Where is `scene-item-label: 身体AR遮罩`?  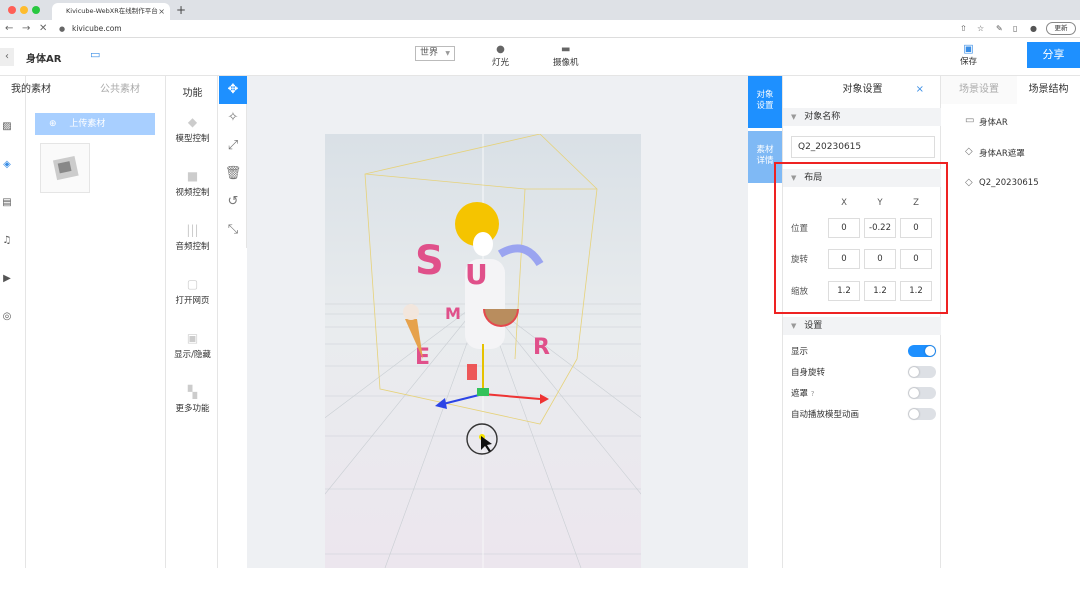
scene-item-label: 身体AR遮罩 is located at coordinates (1002, 154).